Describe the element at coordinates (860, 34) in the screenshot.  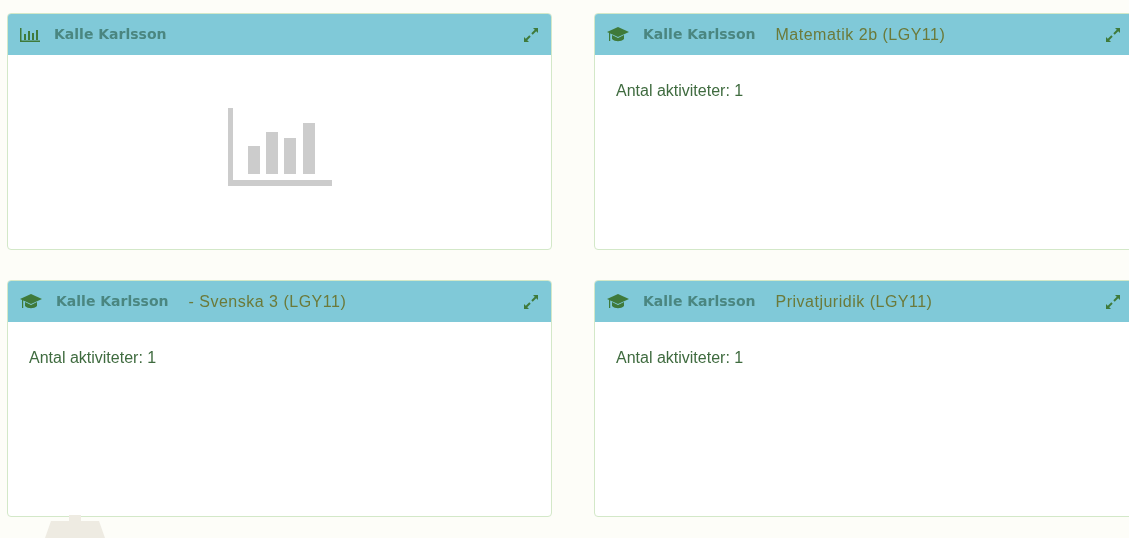
I see `course-title: Matematik 2b (LGY11)` at that location.